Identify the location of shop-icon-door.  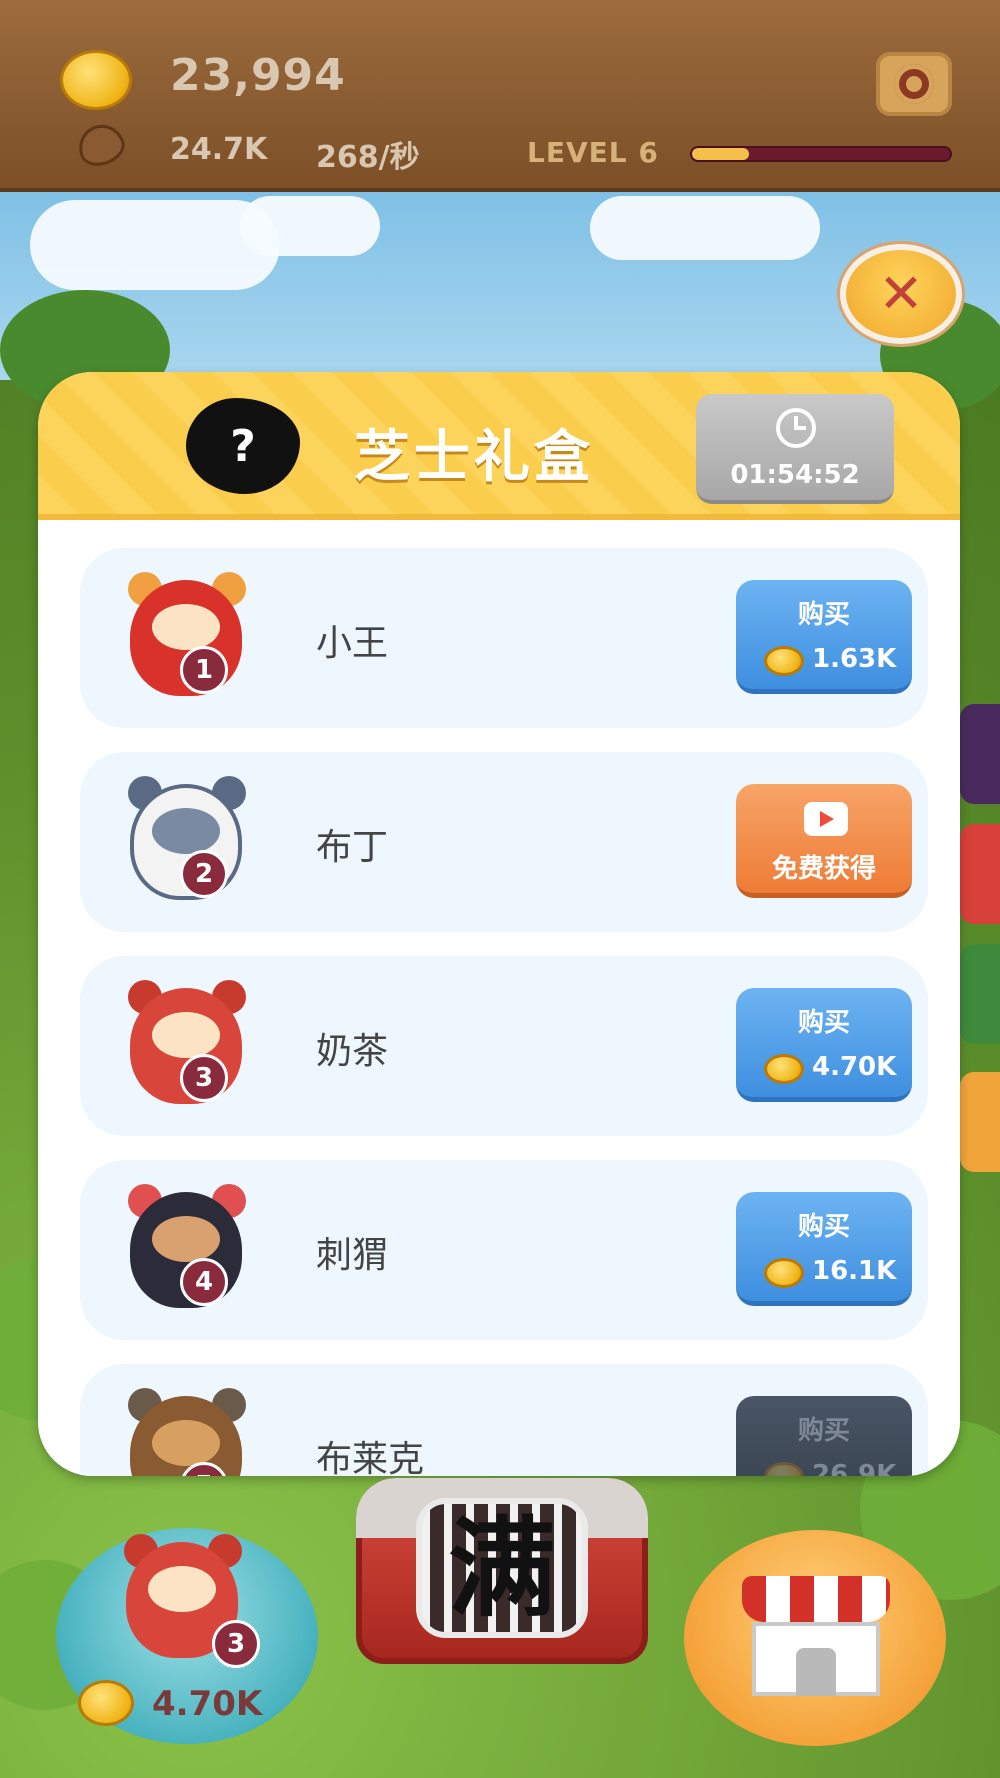
(816, 1672).